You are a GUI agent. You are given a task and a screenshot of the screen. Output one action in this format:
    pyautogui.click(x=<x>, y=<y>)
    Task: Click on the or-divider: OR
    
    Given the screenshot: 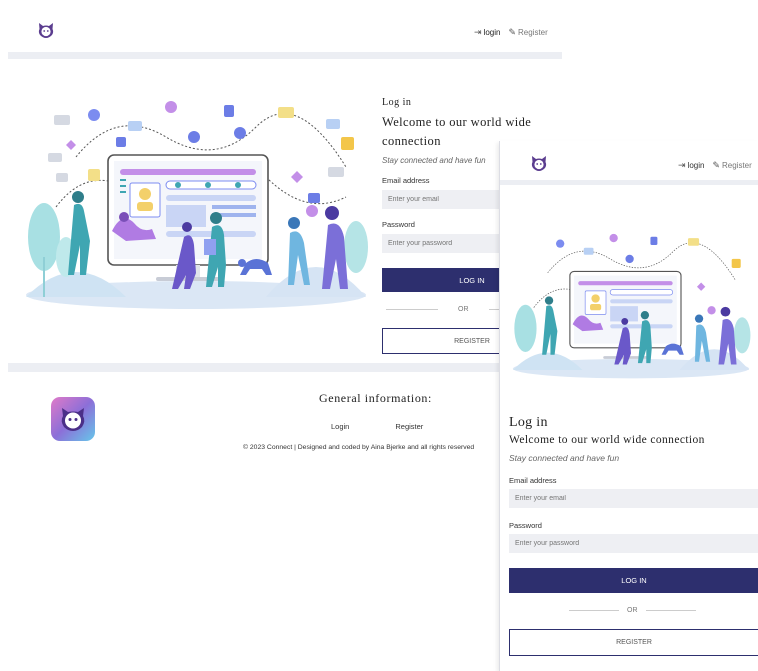 What is the action you would take?
    pyautogui.click(x=633, y=610)
    